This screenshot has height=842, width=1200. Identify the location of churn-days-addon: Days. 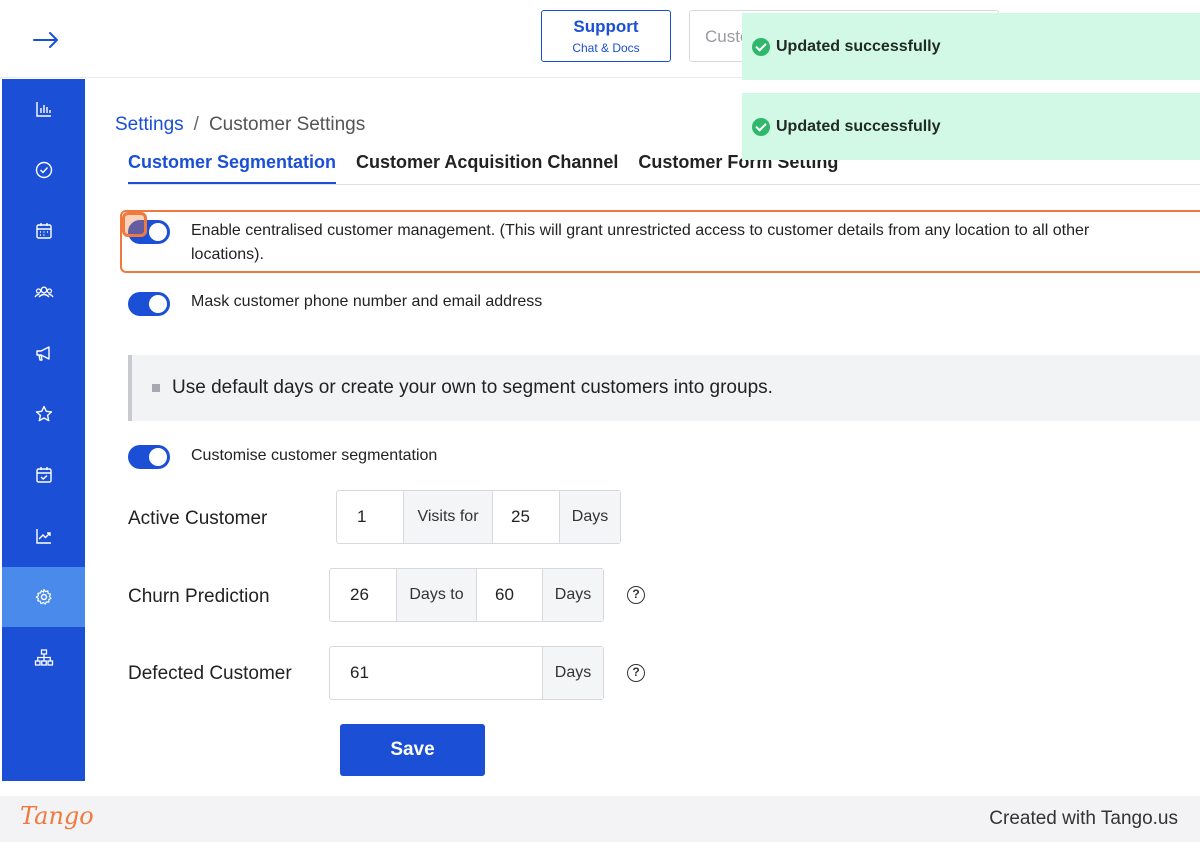
(572, 595).